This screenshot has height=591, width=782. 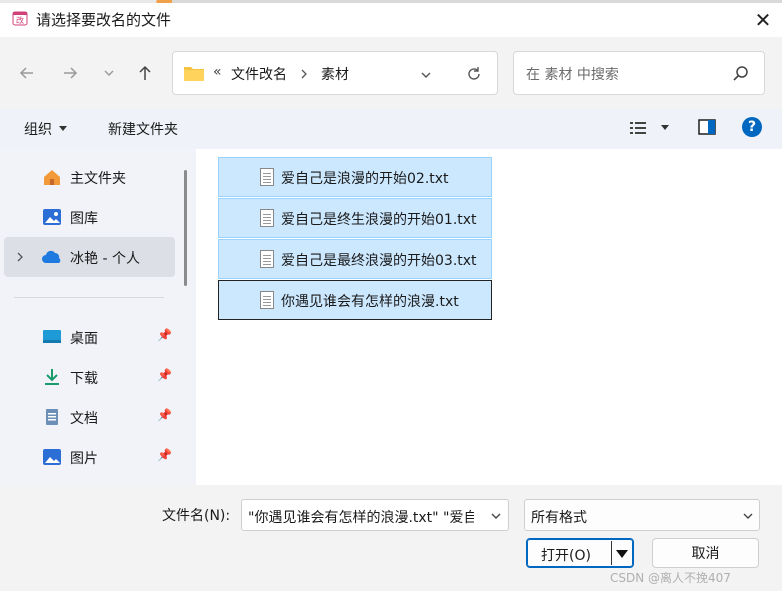 What do you see at coordinates (559, 518) in the screenshot?
I see `file-type-value: 所有格式` at bounding box center [559, 518].